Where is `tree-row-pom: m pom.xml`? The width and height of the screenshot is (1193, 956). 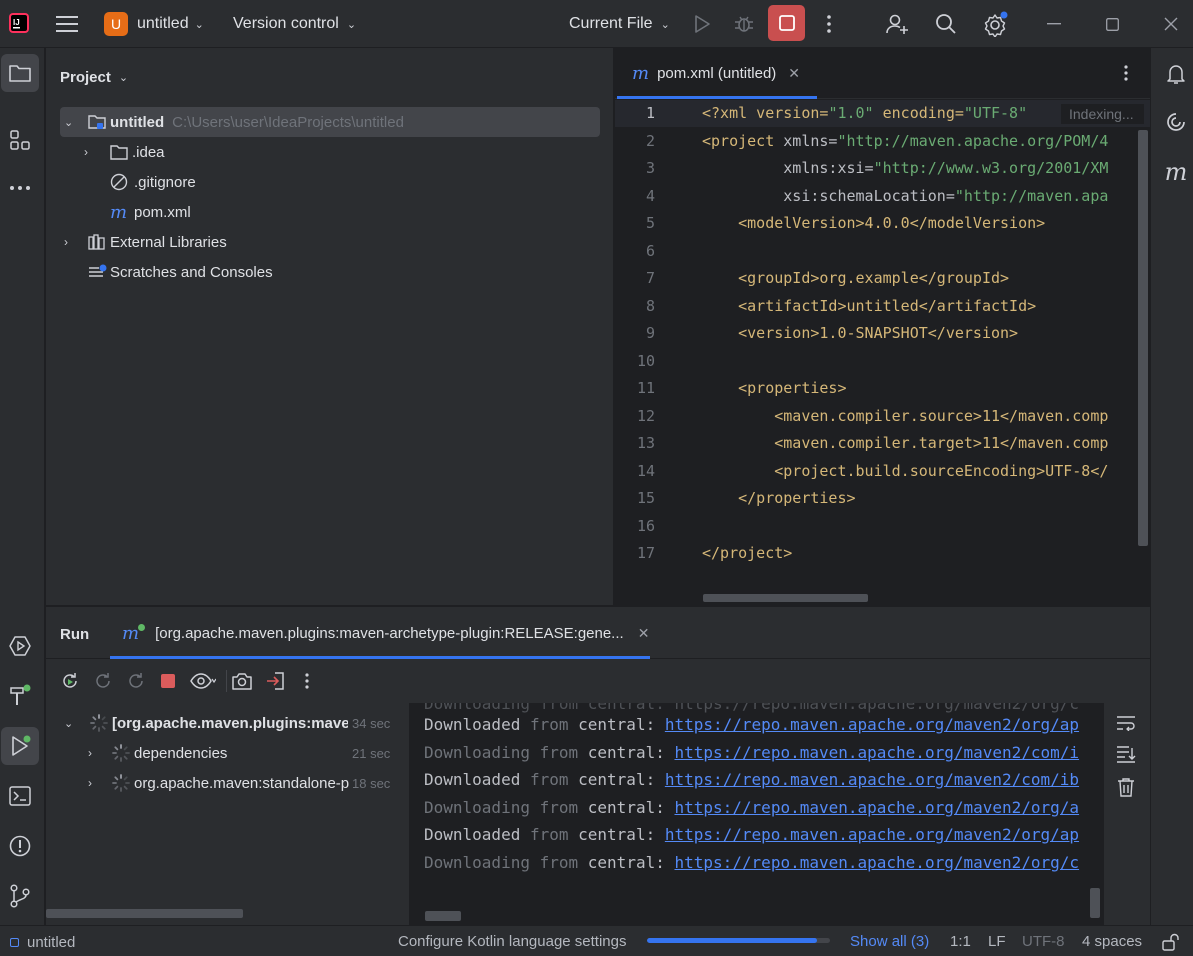
tree-row-pom: m pom.xml is located at coordinates (150, 212).